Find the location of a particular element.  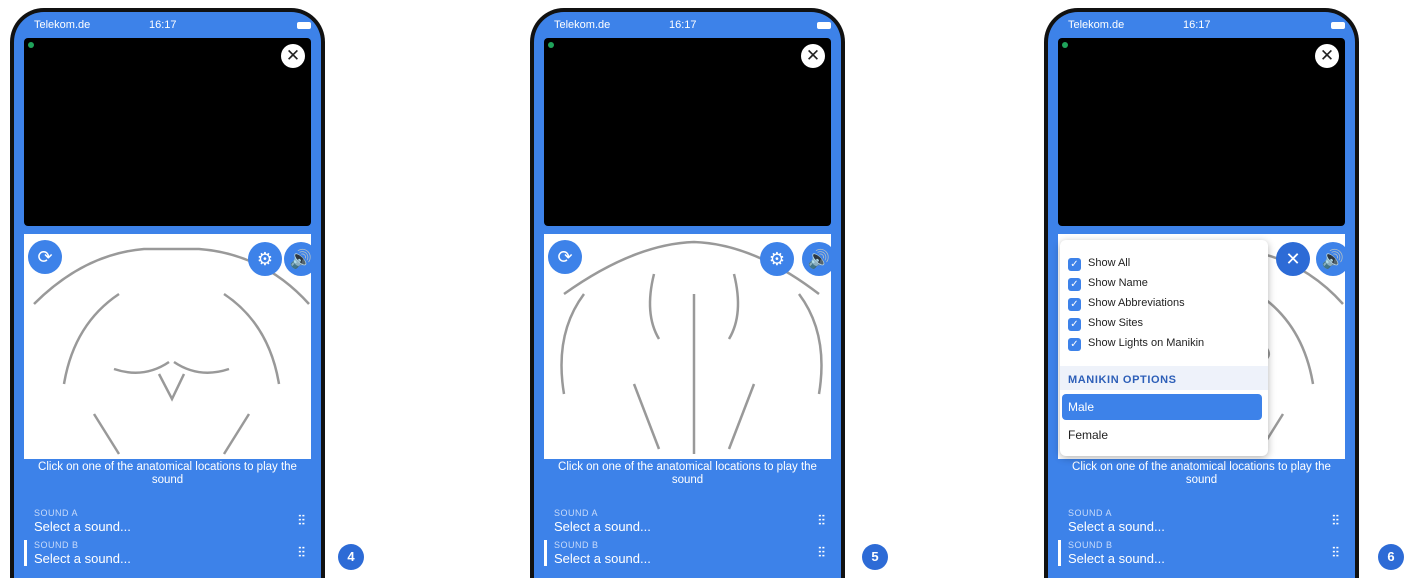

step-badge: 6 is located at coordinates (1391, 557).